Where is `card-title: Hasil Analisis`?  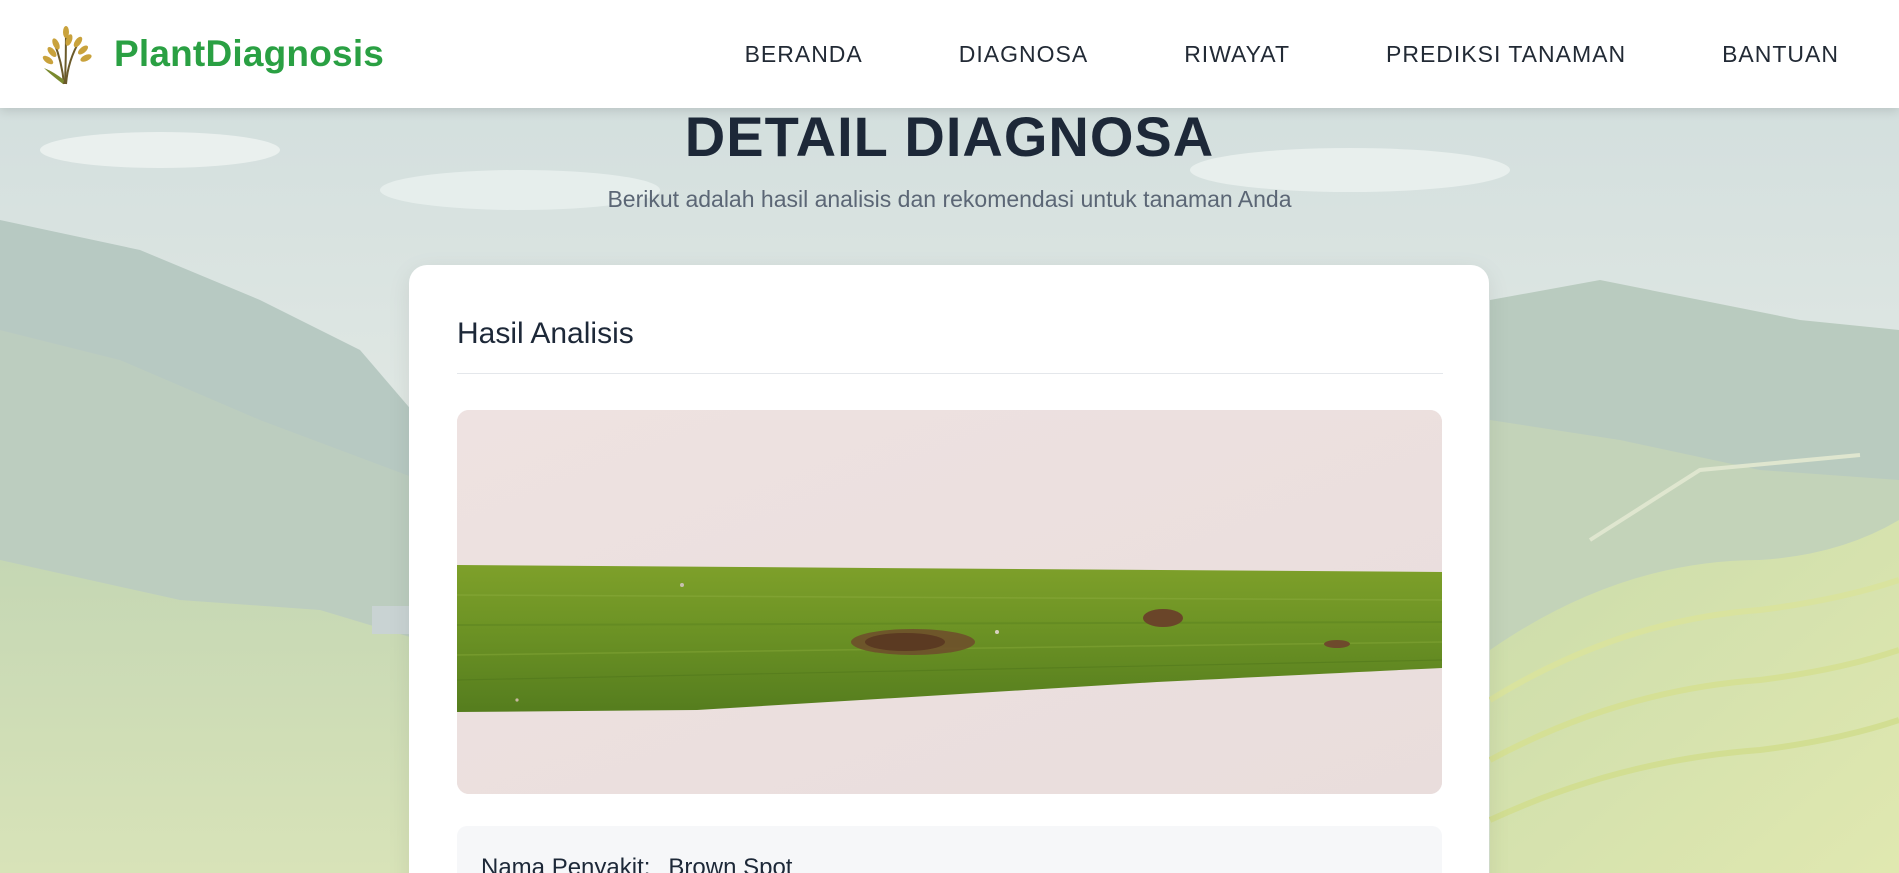
card-title: Hasil Analisis is located at coordinates (545, 333).